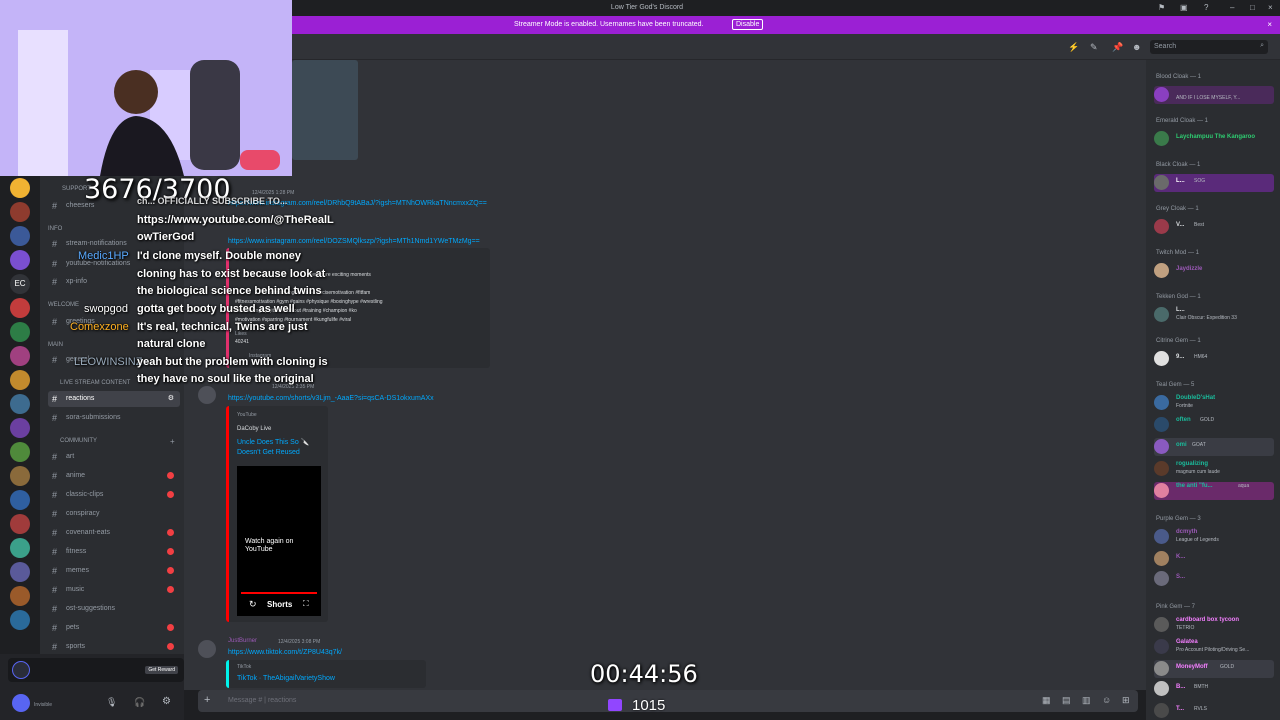  What do you see at coordinates (114, 590) in the screenshot?
I see `channel-music: # music` at bounding box center [114, 590].